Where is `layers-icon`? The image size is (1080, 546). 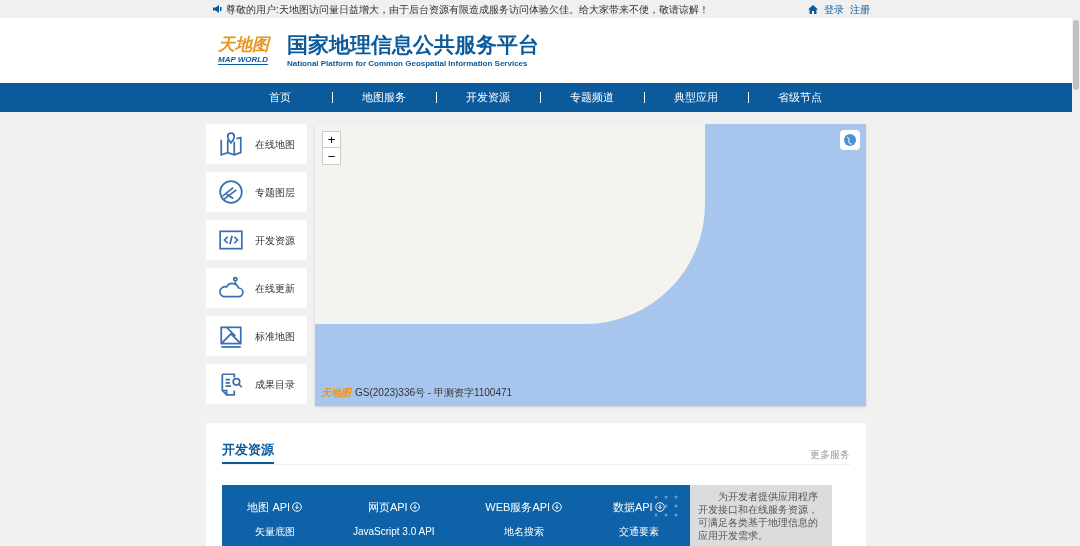
layers-icon is located at coordinates (231, 192).